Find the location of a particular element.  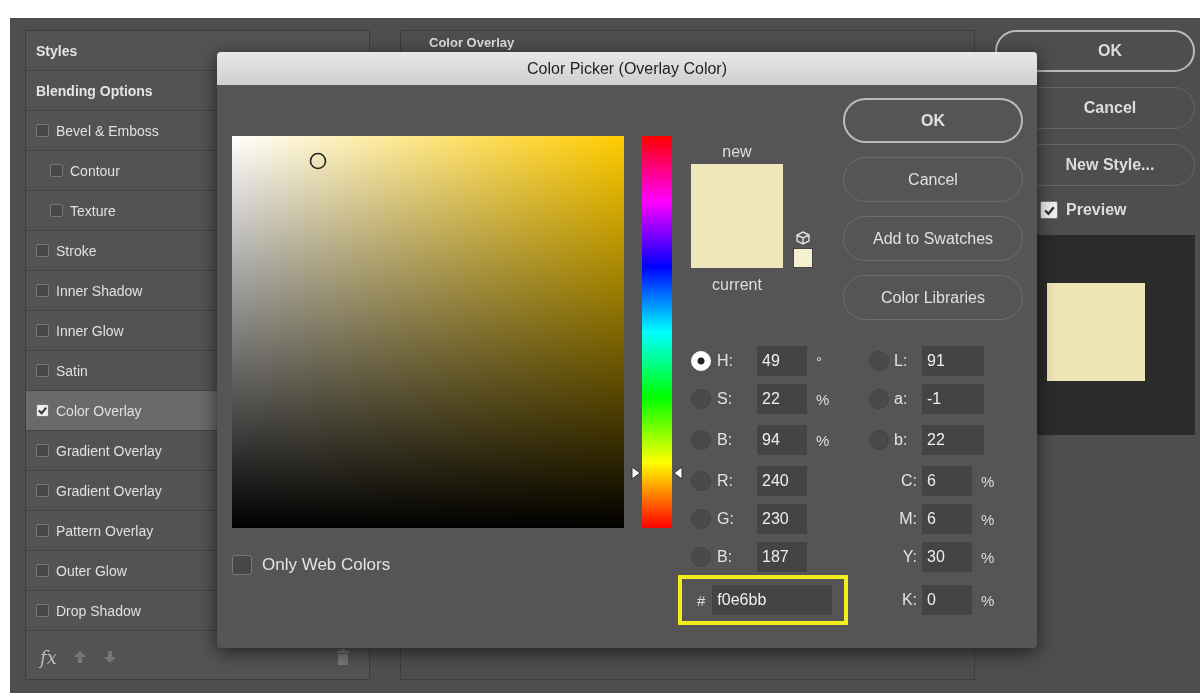

field-label: b: is located at coordinates (901, 440).